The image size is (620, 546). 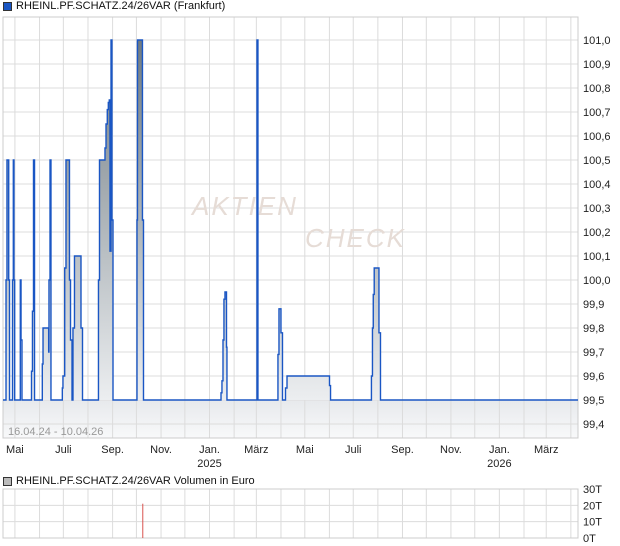 What do you see at coordinates (499, 464) in the screenshot?
I see `x-tick-year: 2026` at bounding box center [499, 464].